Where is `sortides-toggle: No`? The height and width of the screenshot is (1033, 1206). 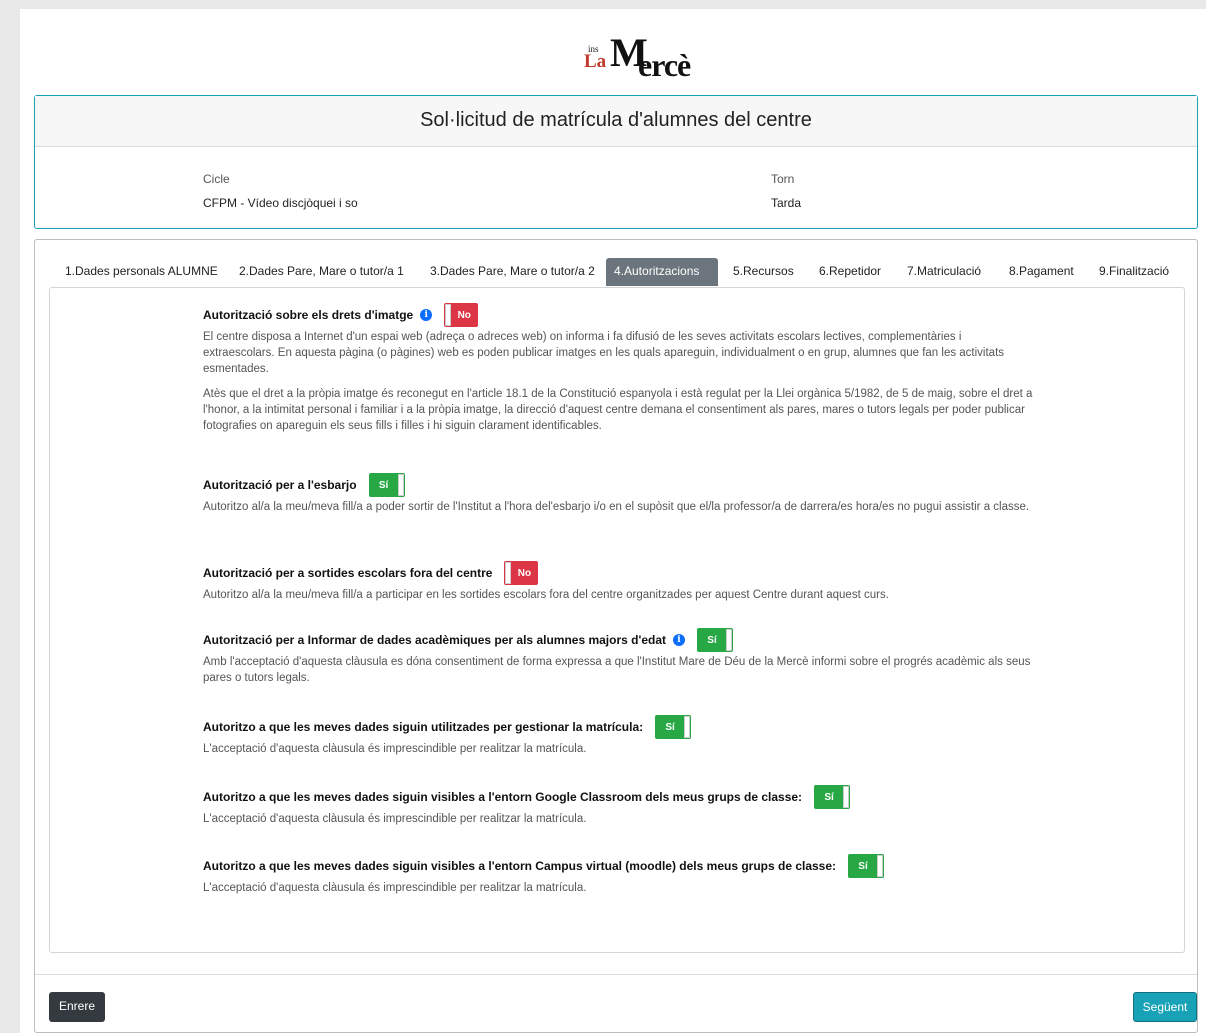
sortides-toggle: No is located at coordinates (521, 573).